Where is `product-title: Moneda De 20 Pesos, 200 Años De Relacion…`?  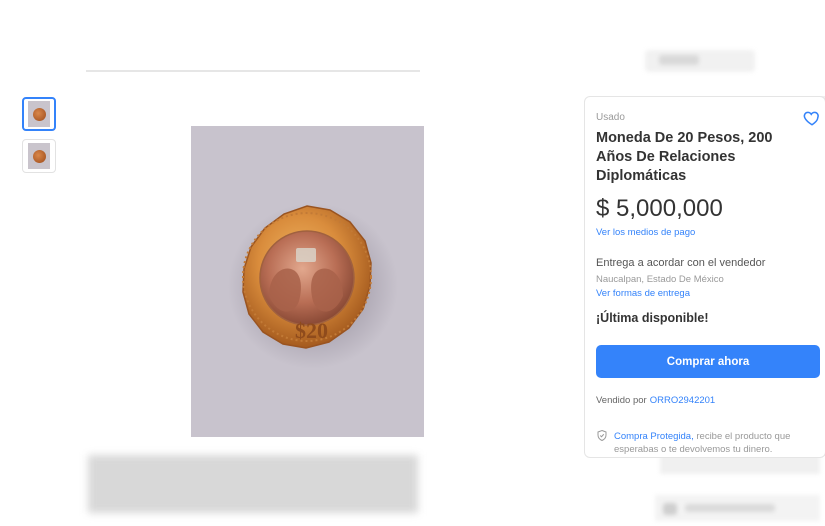 product-title: Moneda De 20 Pesos, 200 Años De Relacion… is located at coordinates (684, 157).